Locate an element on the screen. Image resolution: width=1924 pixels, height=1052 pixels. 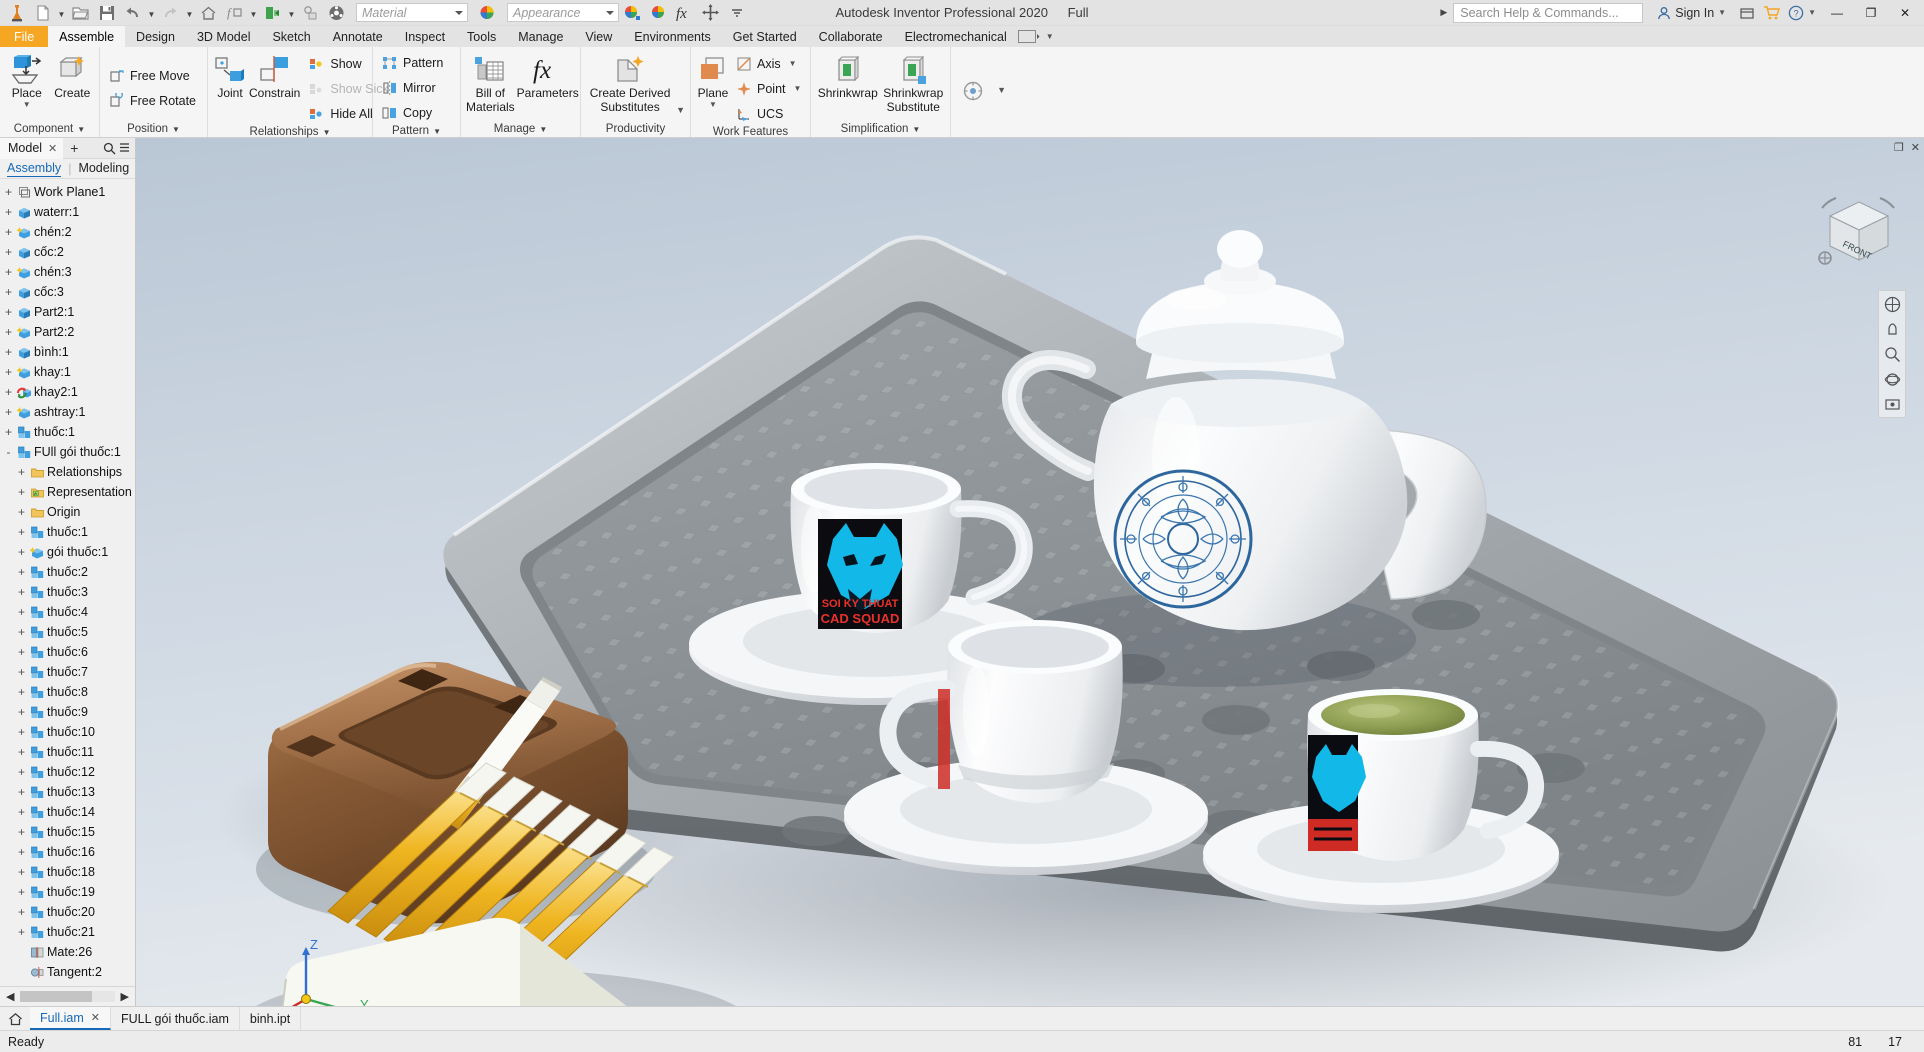
tree-node: + thuốc:9 is located at coordinates (67, 712).